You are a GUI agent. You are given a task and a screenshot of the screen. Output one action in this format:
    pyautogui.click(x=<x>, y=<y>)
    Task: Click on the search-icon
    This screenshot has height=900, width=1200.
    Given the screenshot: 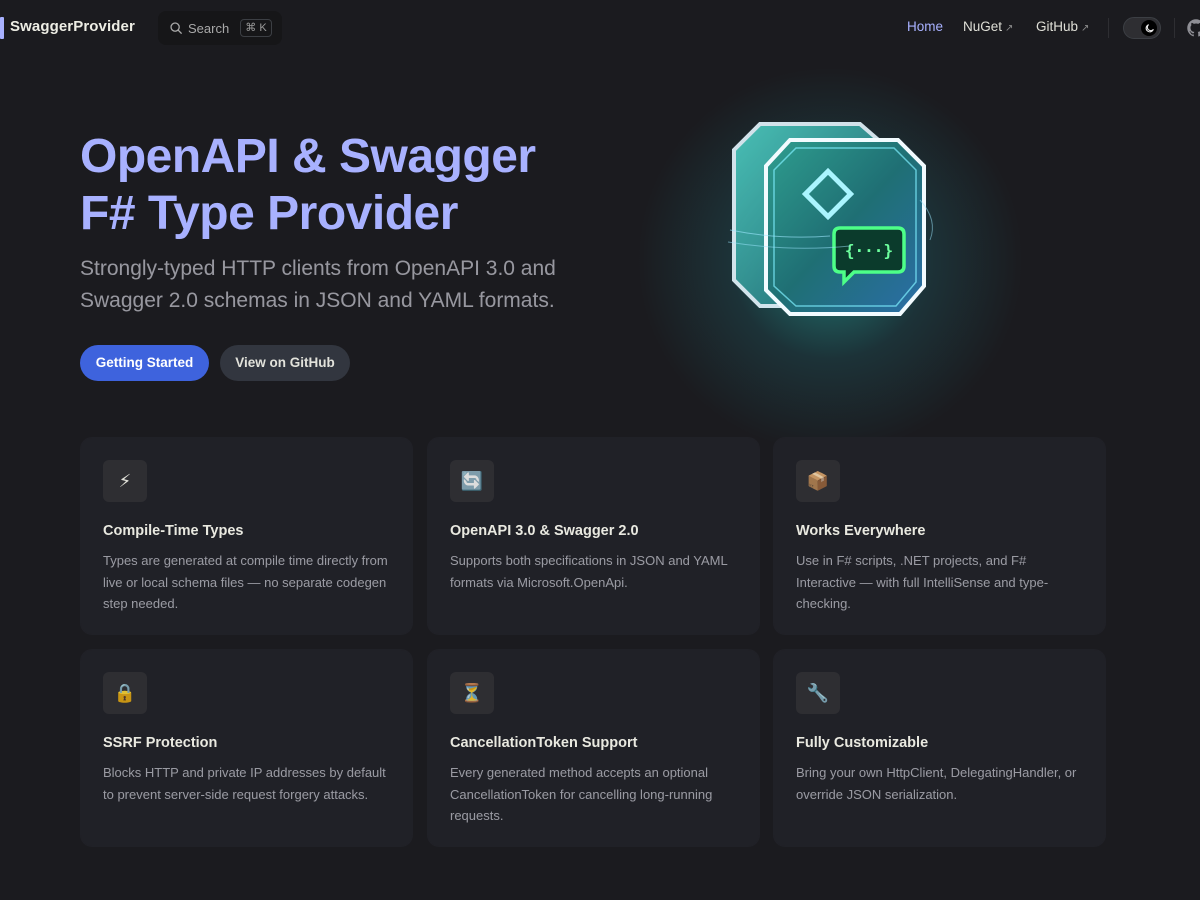 What is the action you would take?
    pyautogui.click(x=176, y=28)
    